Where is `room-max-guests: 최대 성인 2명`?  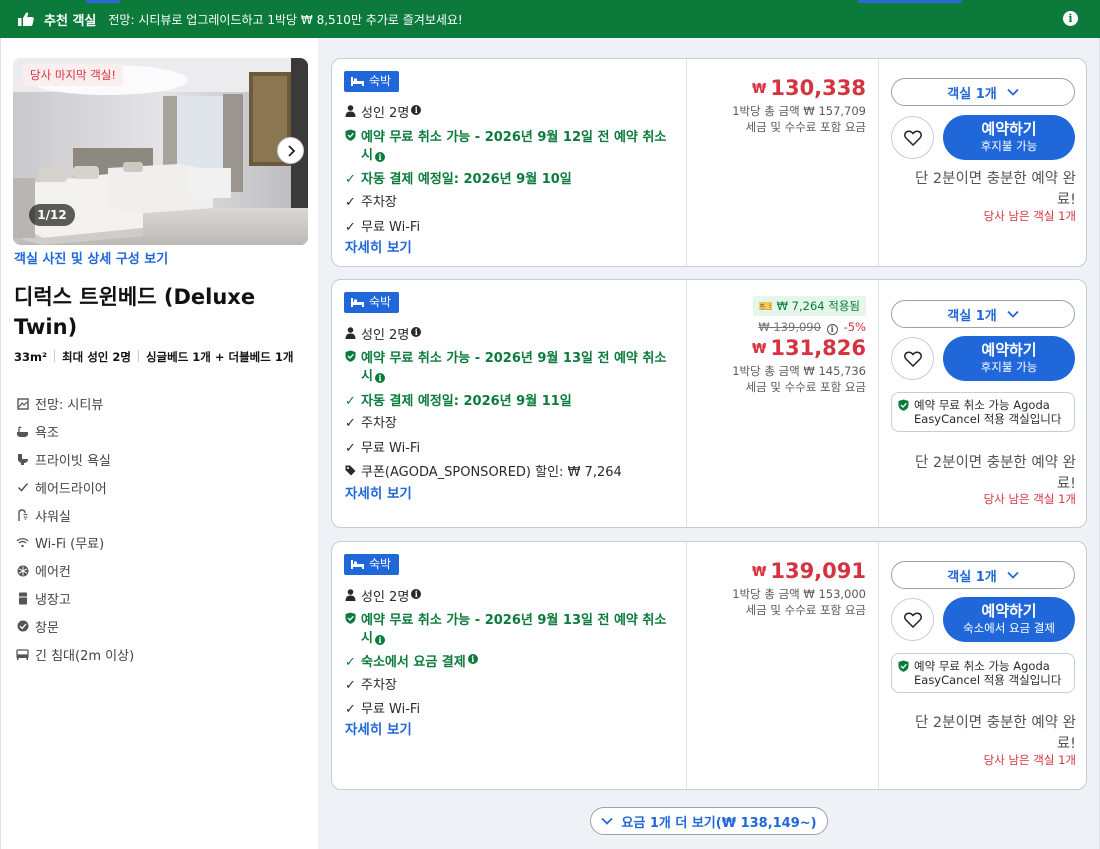 room-max-guests: 최대 성인 2명 is located at coordinates (96, 357).